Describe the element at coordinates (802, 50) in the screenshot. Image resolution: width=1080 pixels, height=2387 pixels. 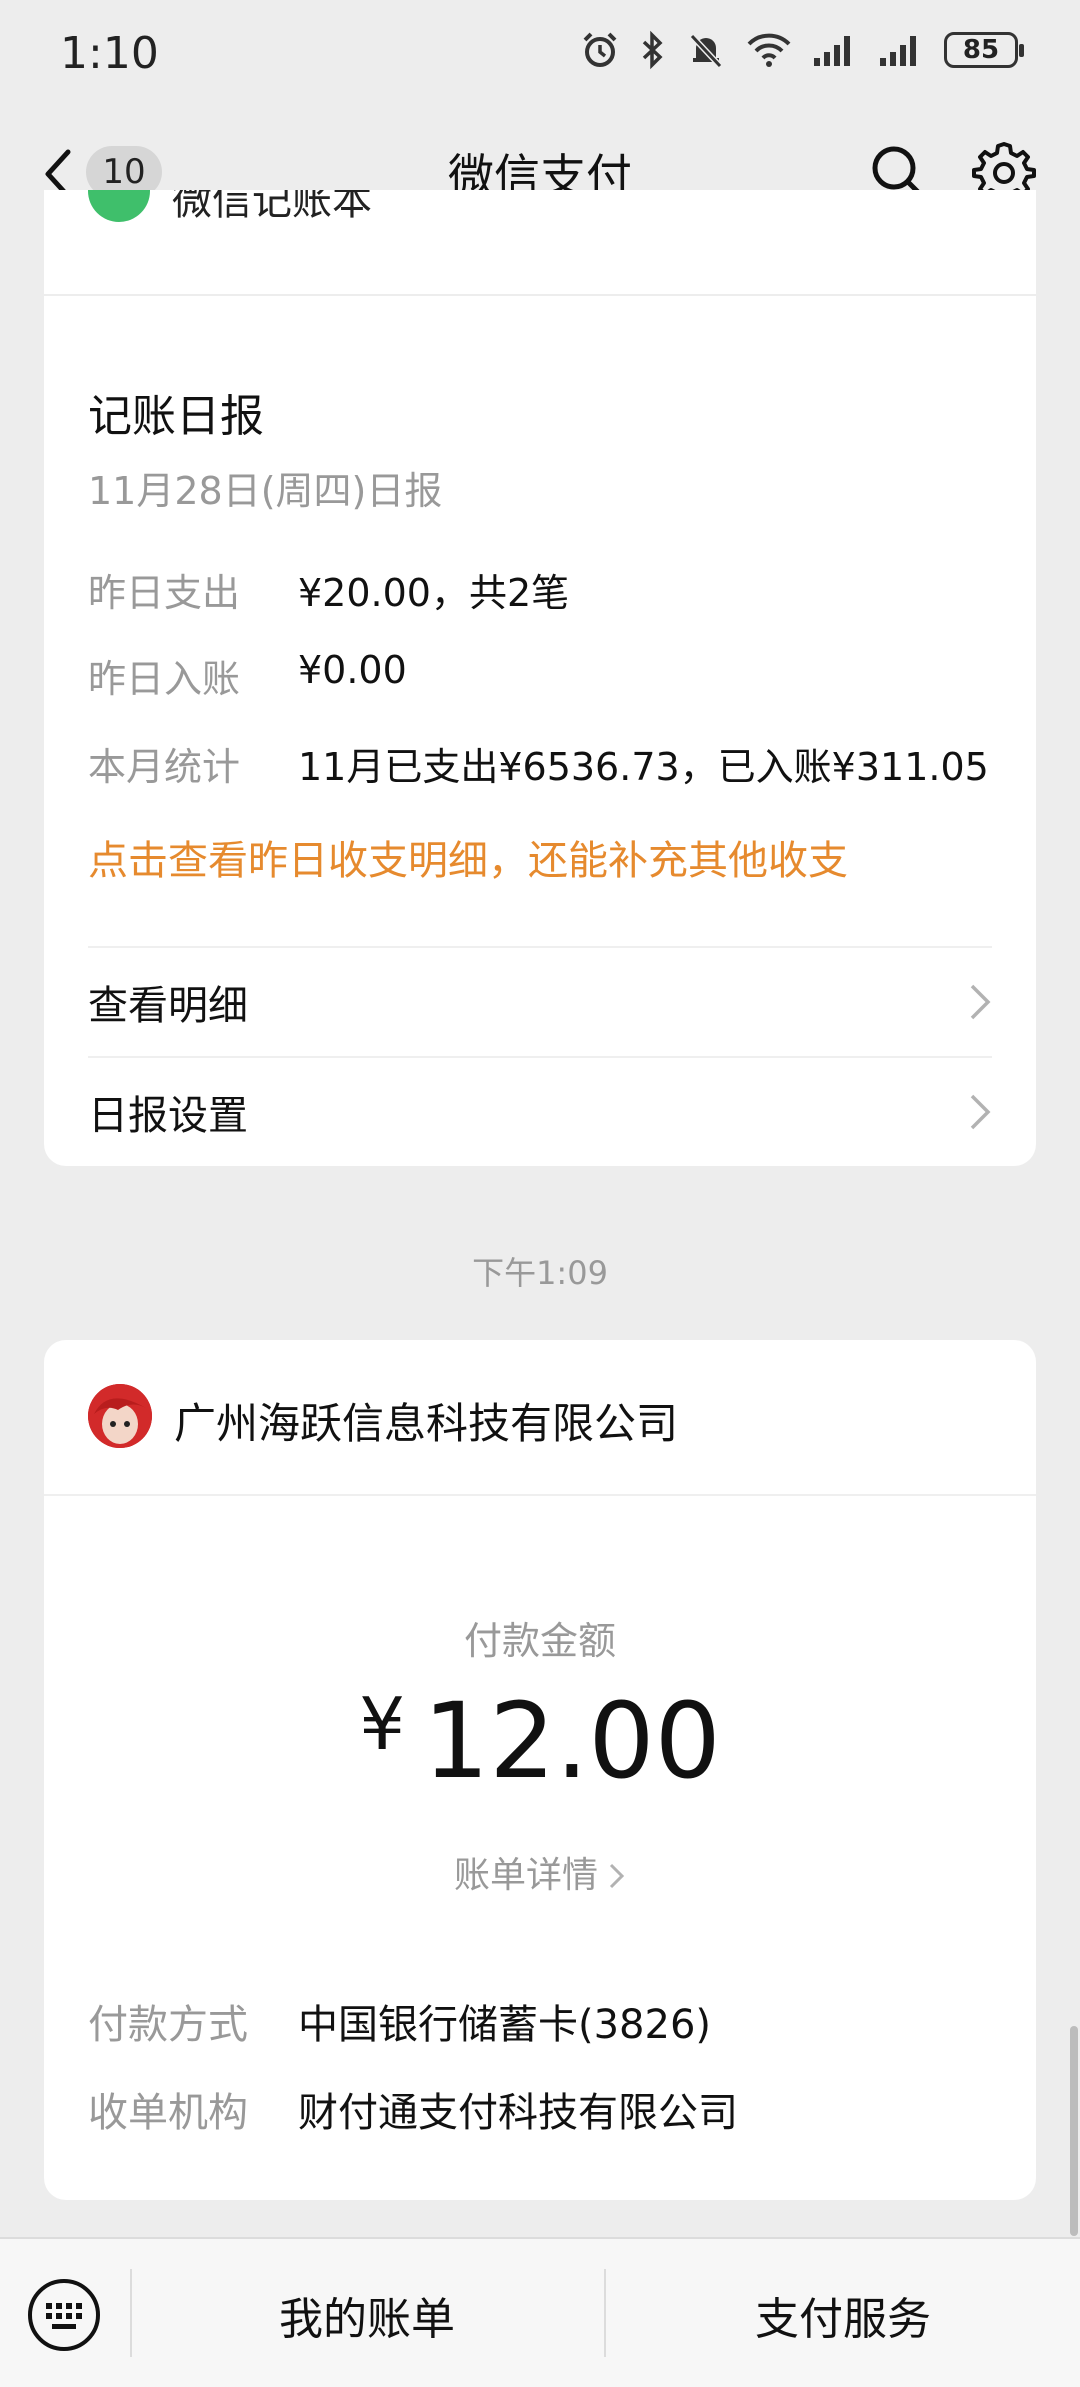
I see `status-icons: 85` at that location.